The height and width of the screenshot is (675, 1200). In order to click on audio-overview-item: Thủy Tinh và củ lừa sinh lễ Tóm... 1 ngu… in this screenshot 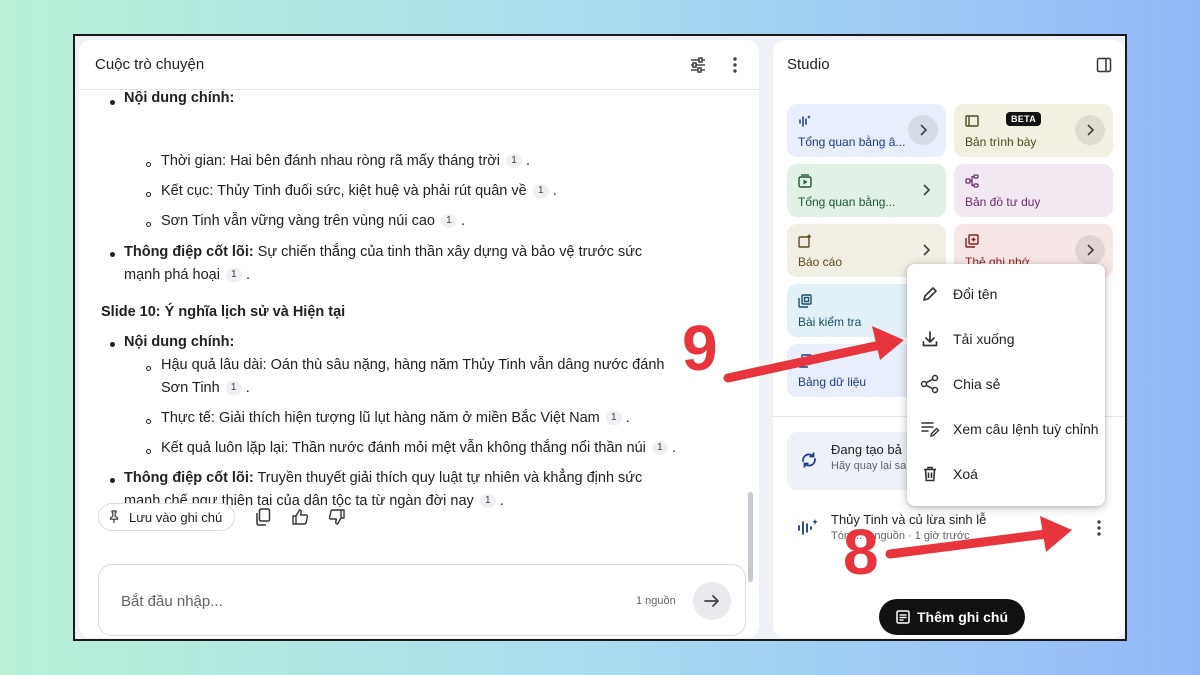, I will do `click(952, 528)`.